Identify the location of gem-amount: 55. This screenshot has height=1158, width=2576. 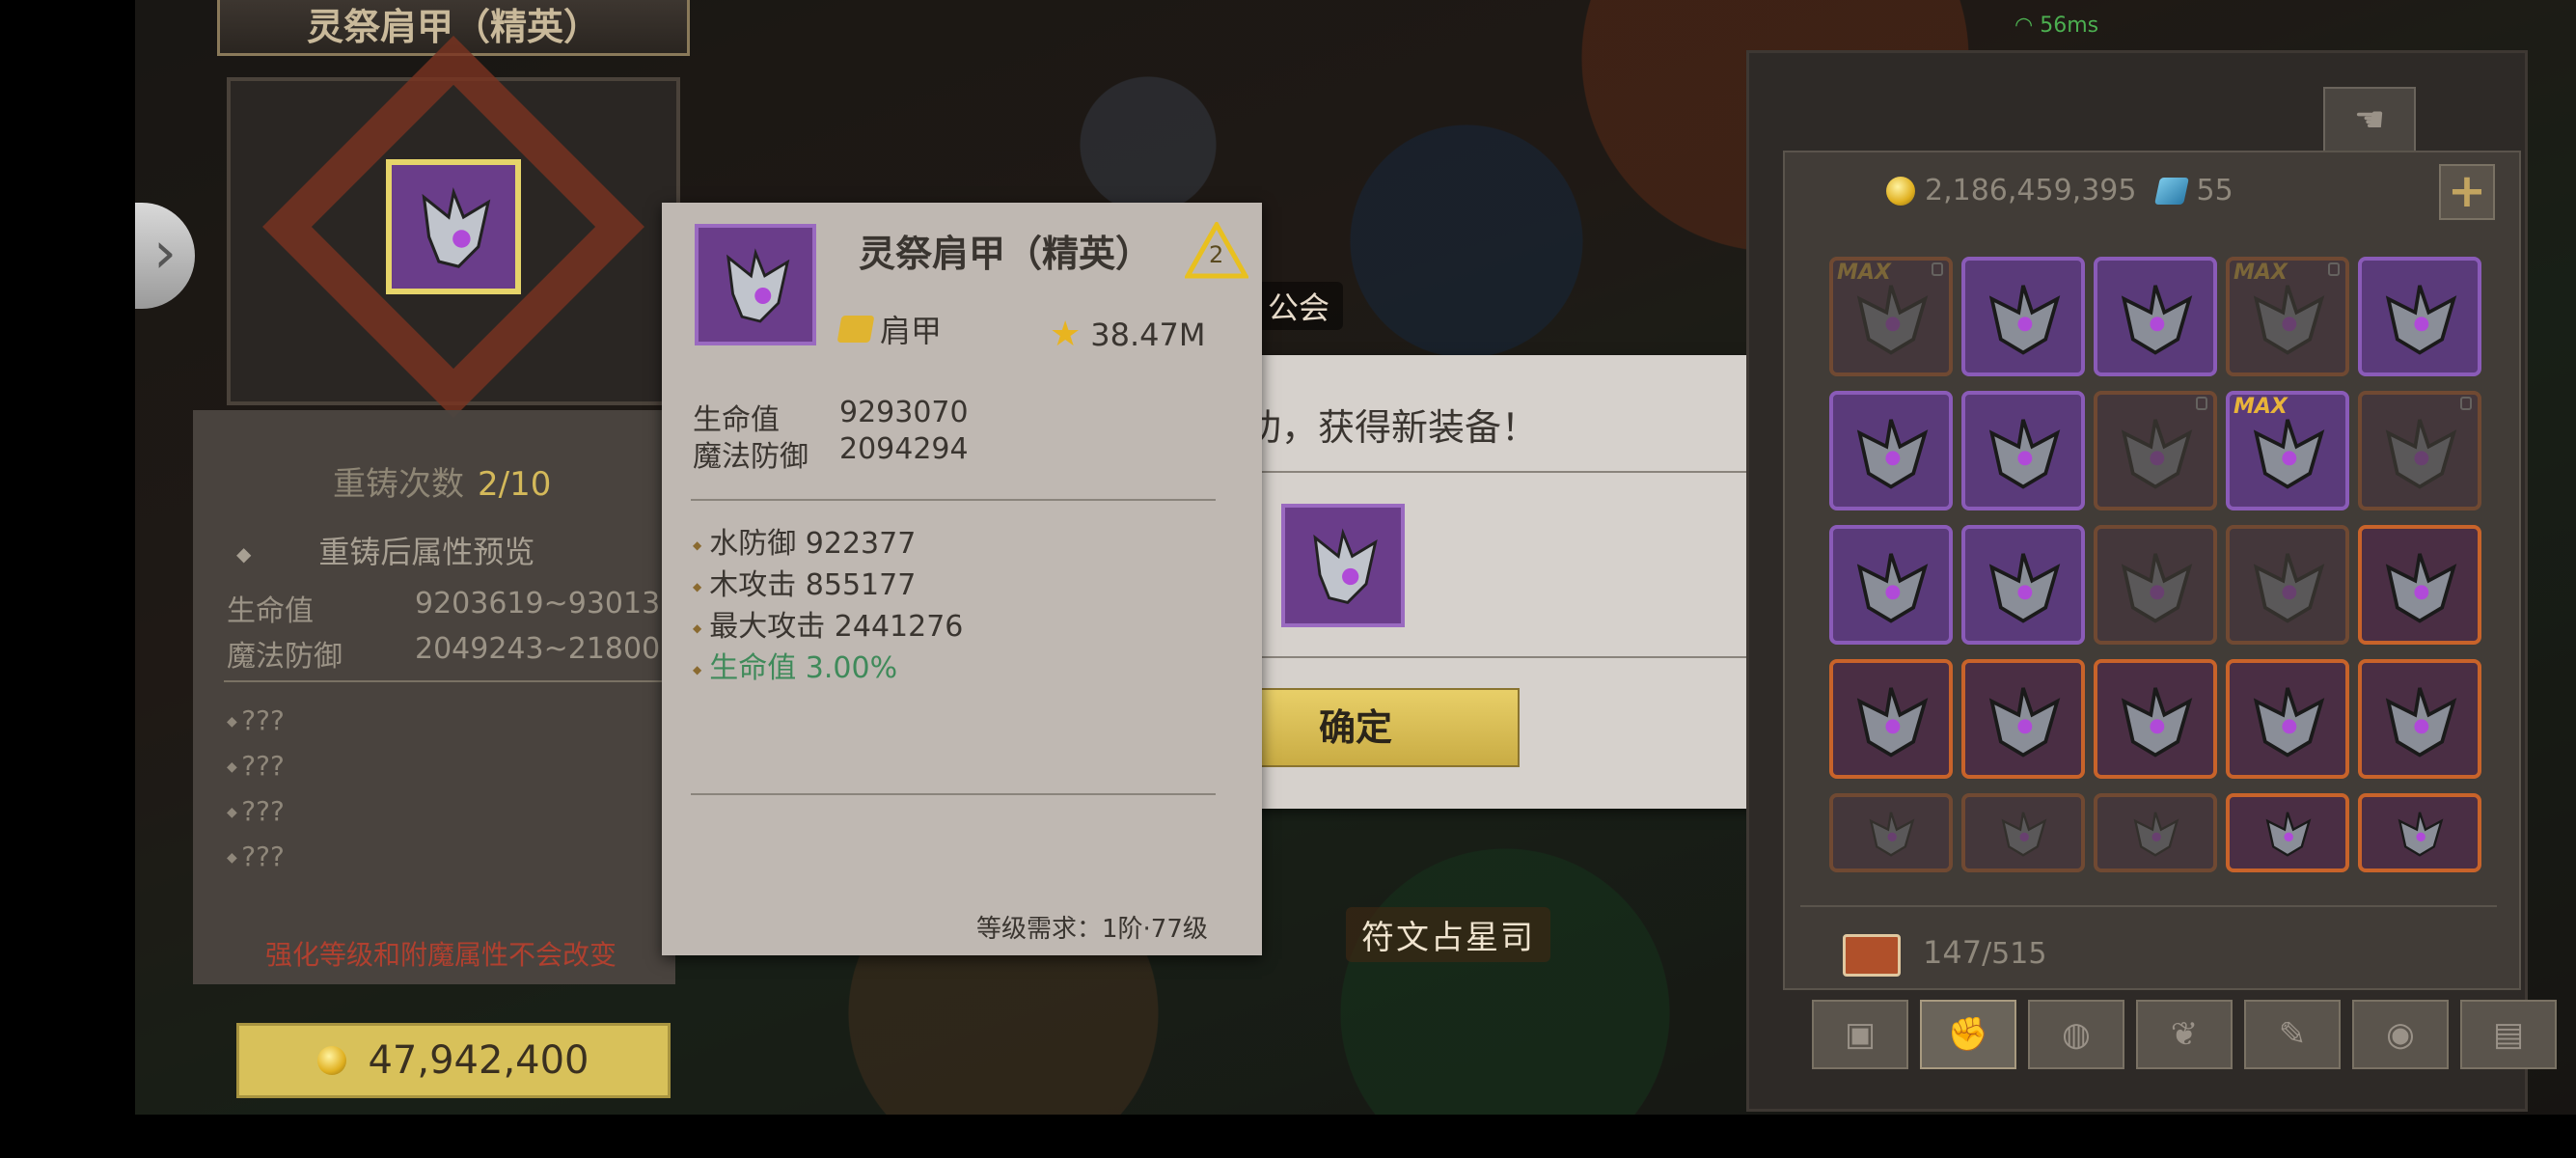
(2214, 190).